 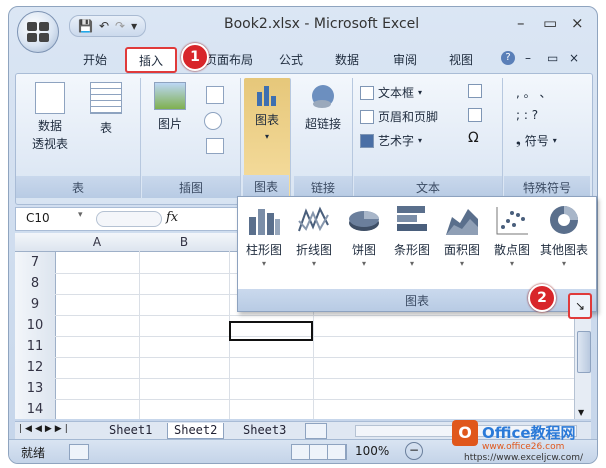 I want to click on tab-review: 审阅, so click(x=405, y=59).